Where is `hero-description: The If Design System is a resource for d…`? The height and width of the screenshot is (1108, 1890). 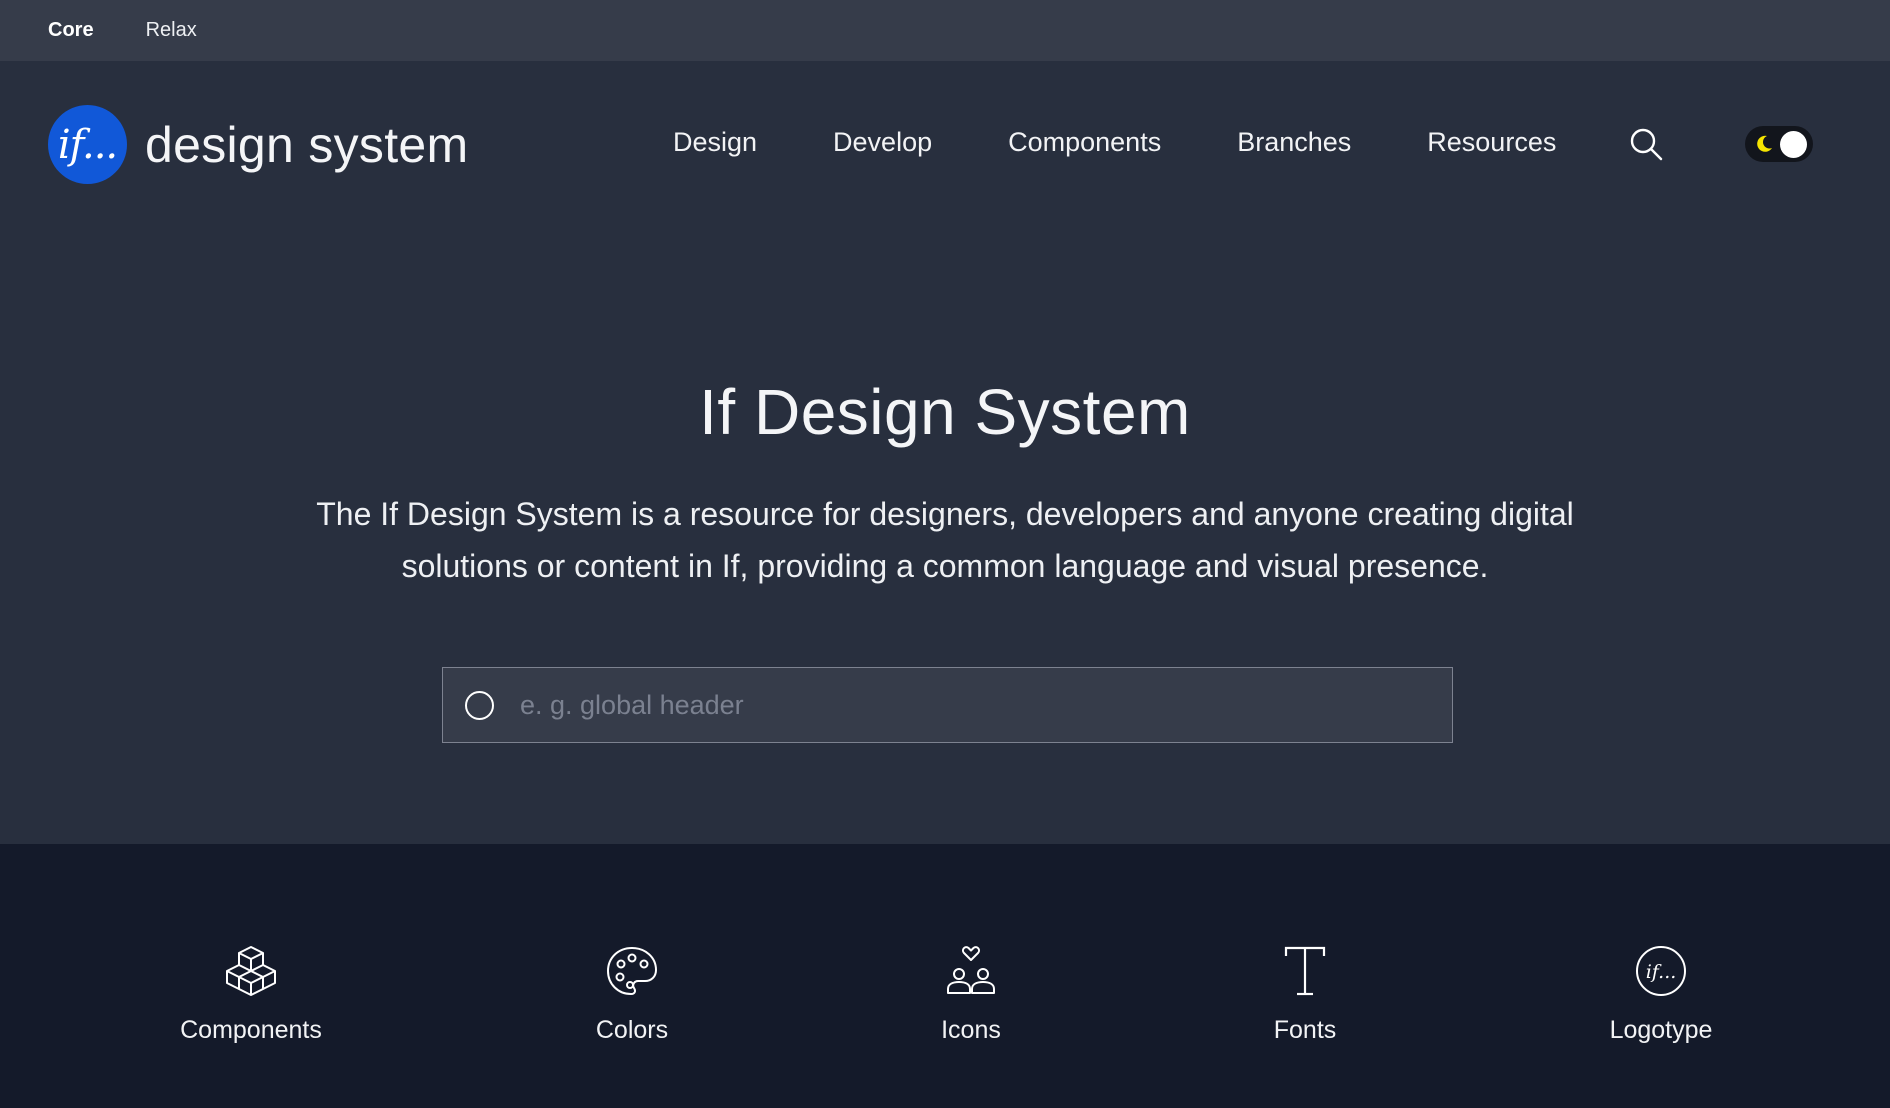
hero-description: The If Design System is a resource for d… is located at coordinates (945, 540).